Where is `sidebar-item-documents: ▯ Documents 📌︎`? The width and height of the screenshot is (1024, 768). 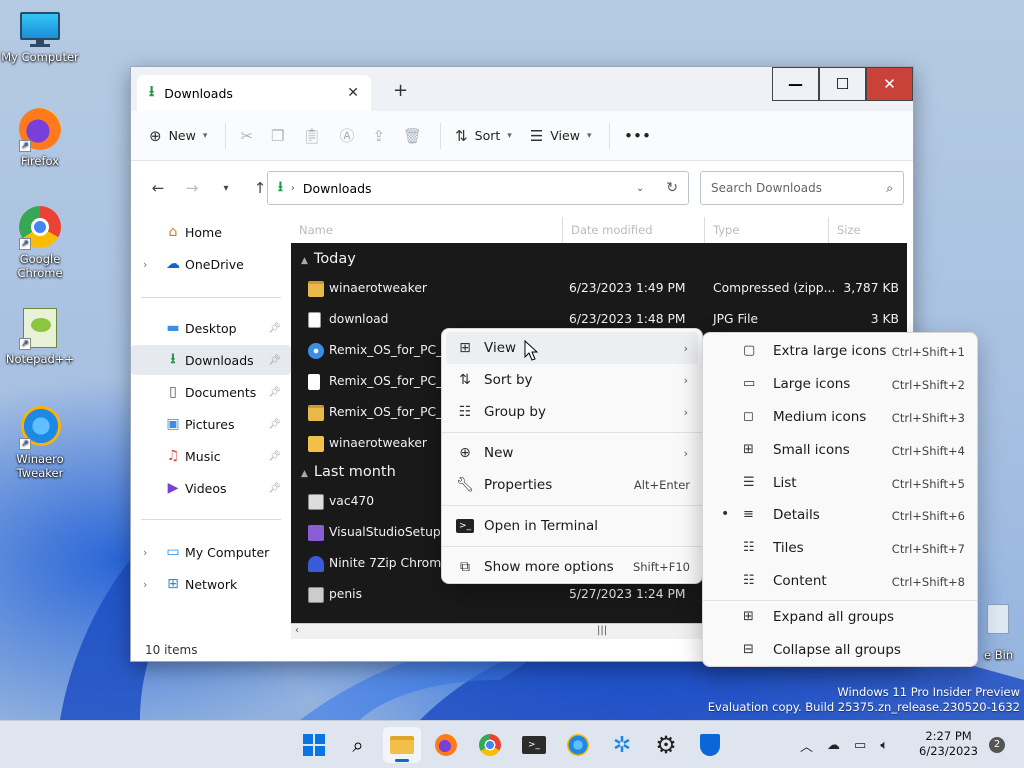 sidebar-item-documents: ▯ Documents 📌︎ is located at coordinates (211, 392).